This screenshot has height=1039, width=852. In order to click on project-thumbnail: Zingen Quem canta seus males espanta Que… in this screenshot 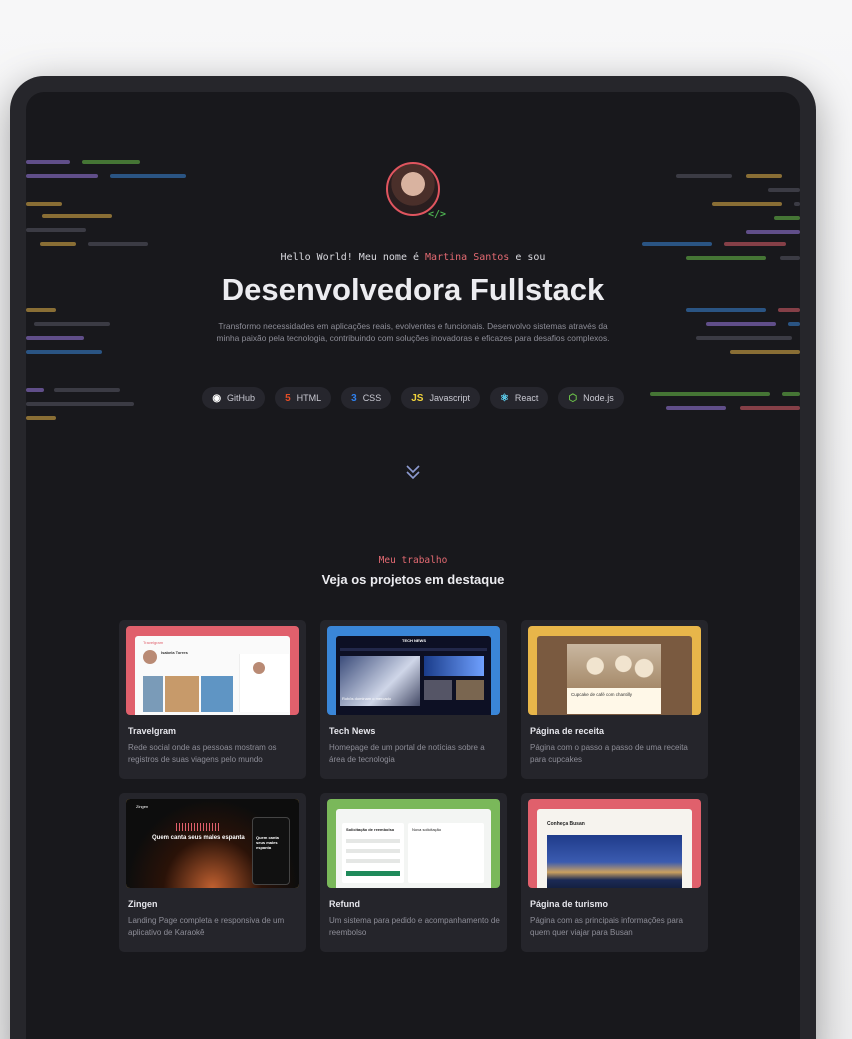, I will do `click(212, 843)`.